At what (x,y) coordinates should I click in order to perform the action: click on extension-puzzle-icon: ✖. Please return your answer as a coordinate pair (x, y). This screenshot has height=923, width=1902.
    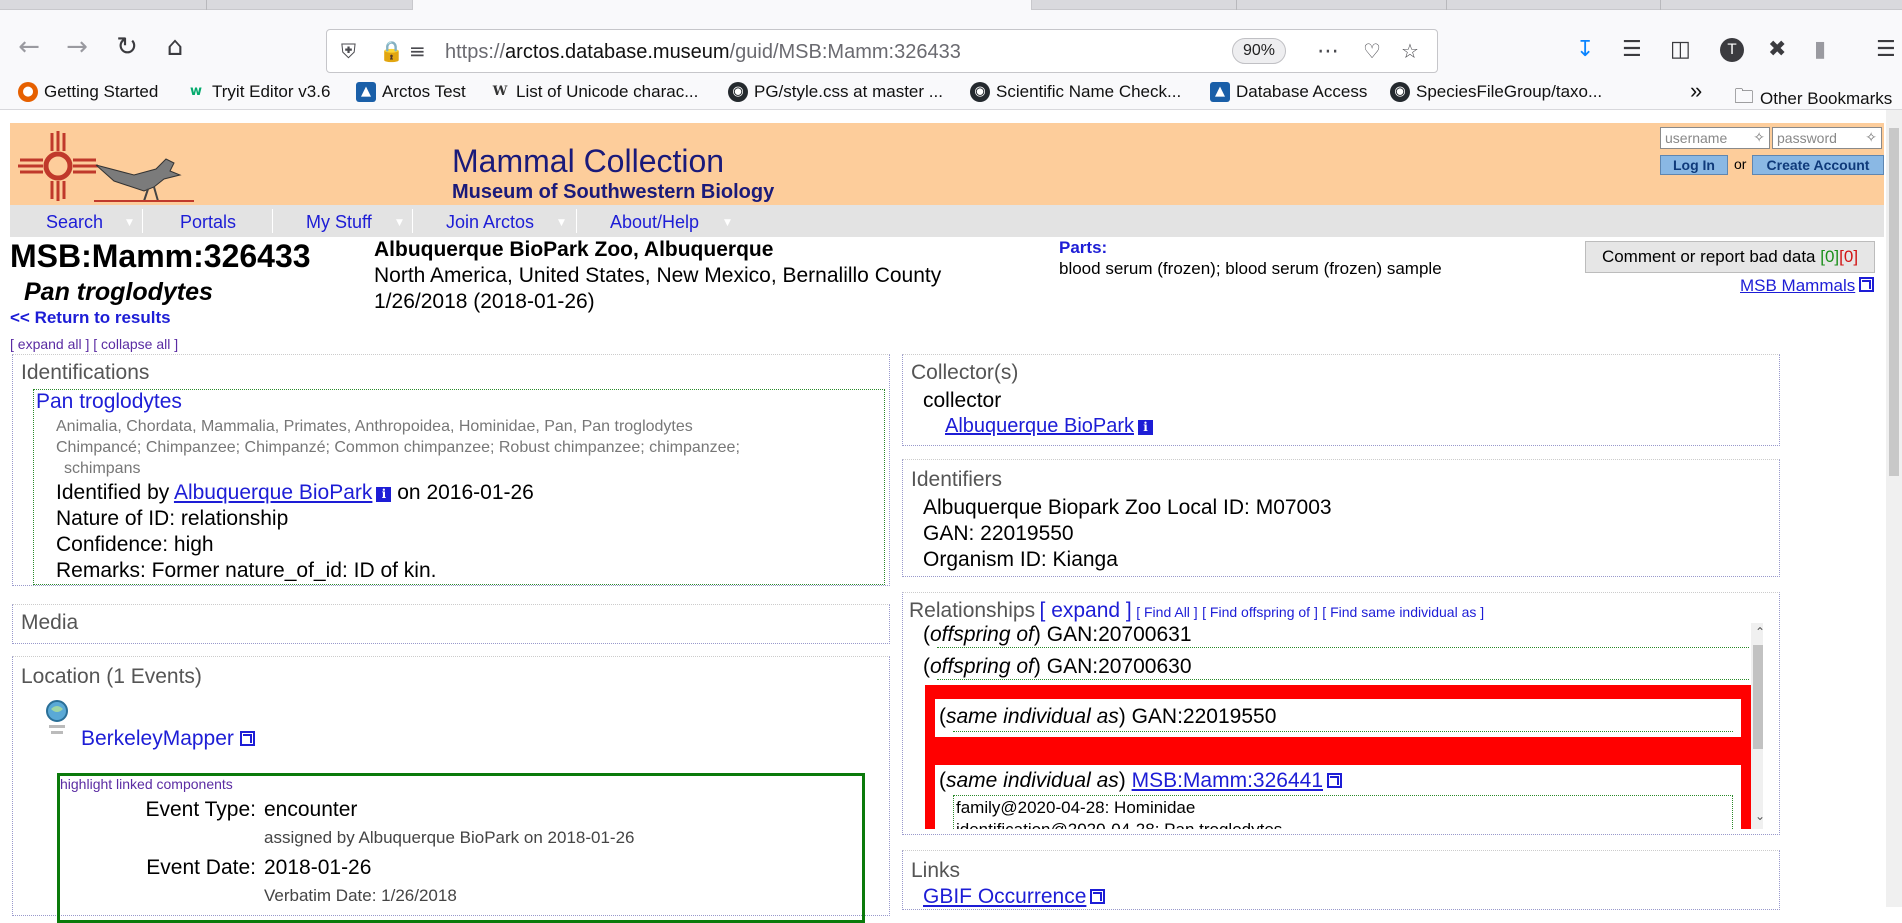
    Looking at the image, I should click on (1777, 49).